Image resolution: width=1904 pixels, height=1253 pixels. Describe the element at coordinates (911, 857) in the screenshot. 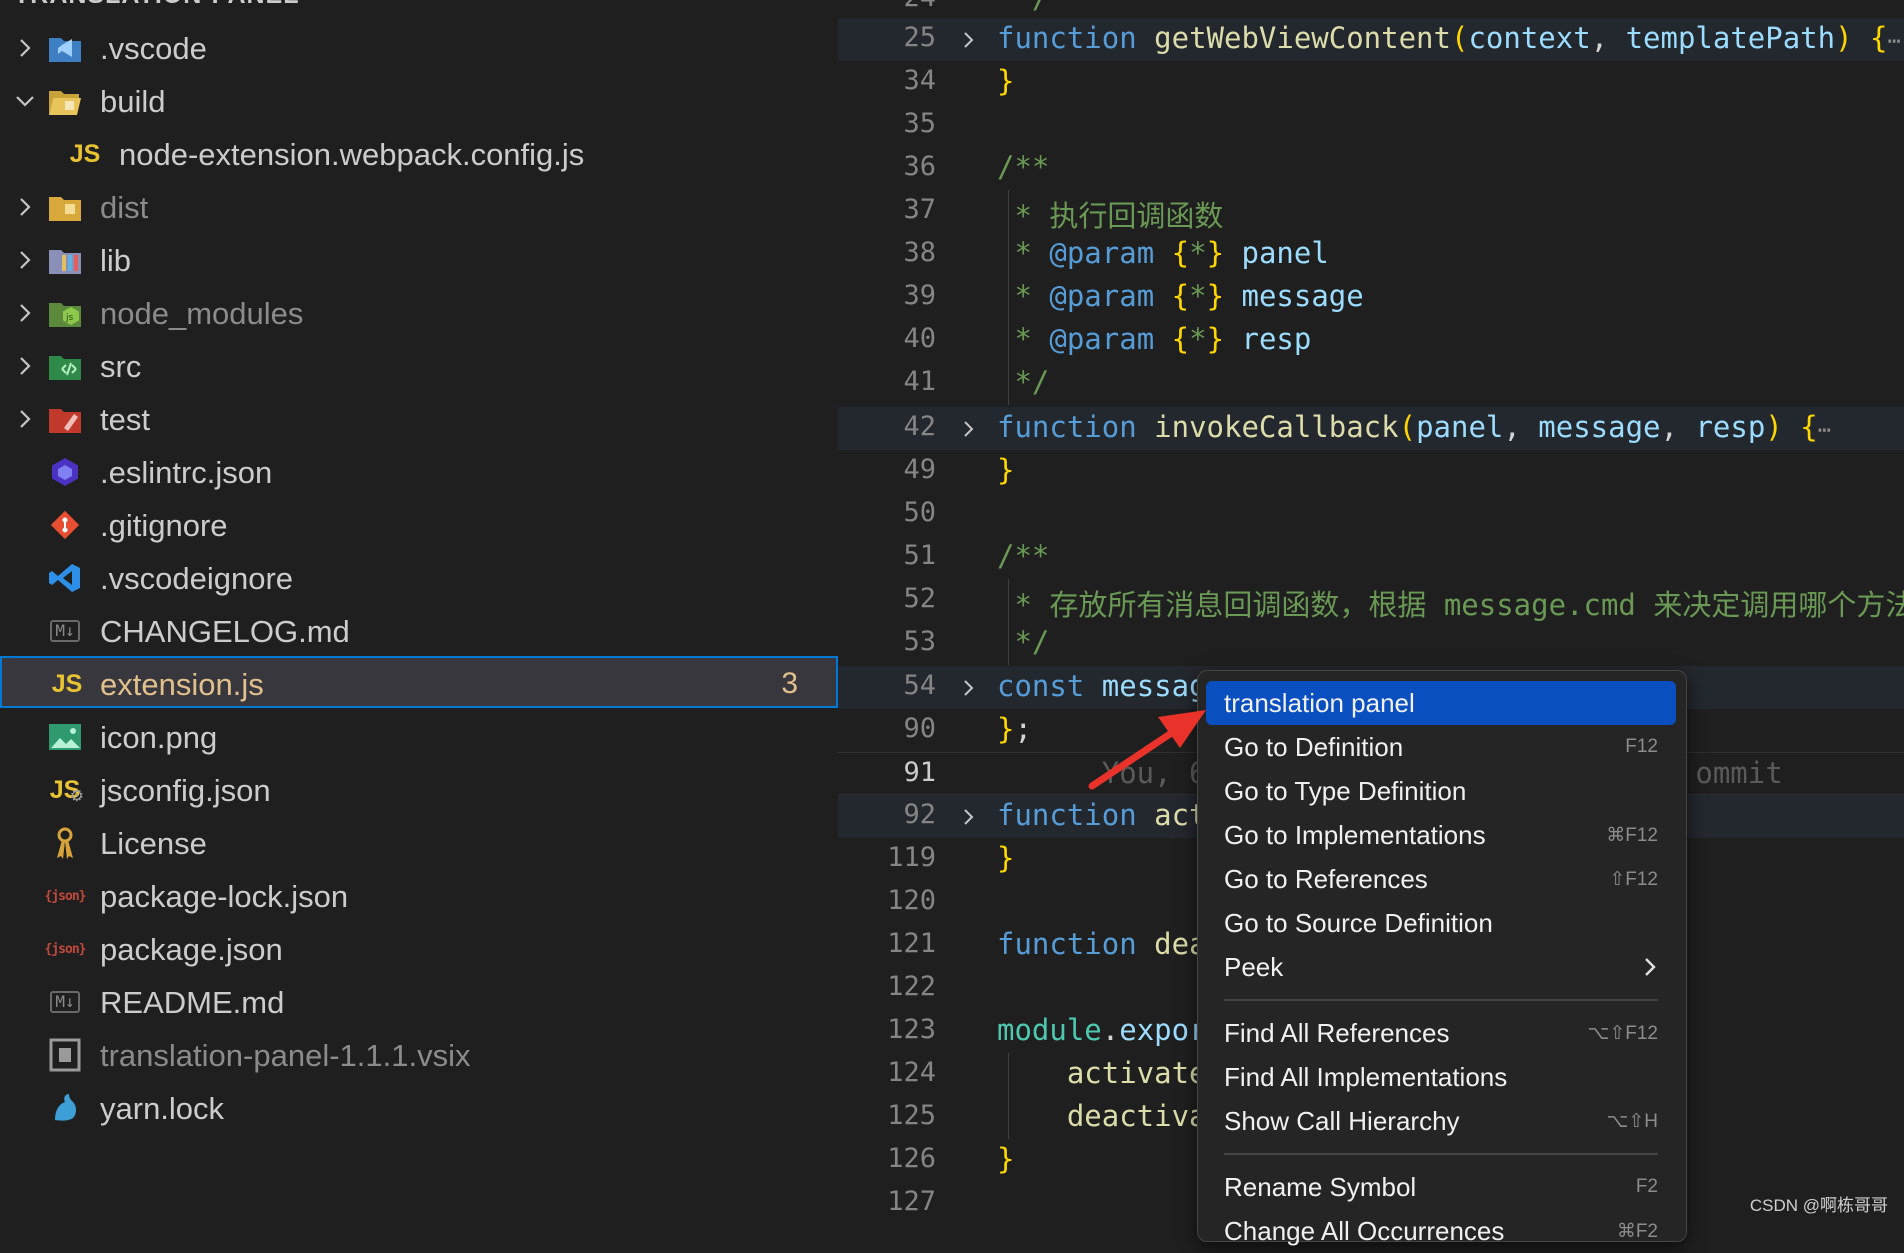

I see `line-number: 119` at that location.